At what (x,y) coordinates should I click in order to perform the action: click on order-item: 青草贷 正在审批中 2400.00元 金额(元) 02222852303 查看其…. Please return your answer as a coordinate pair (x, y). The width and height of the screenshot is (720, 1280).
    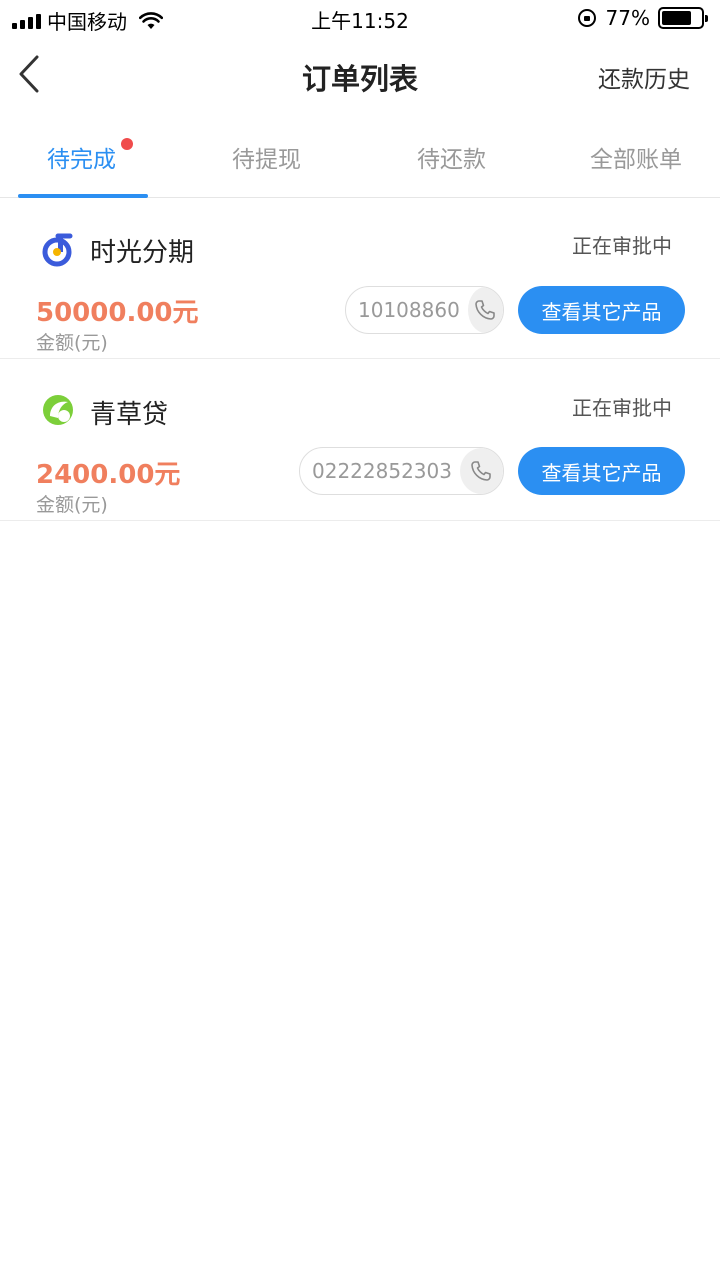
    Looking at the image, I should click on (360, 440).